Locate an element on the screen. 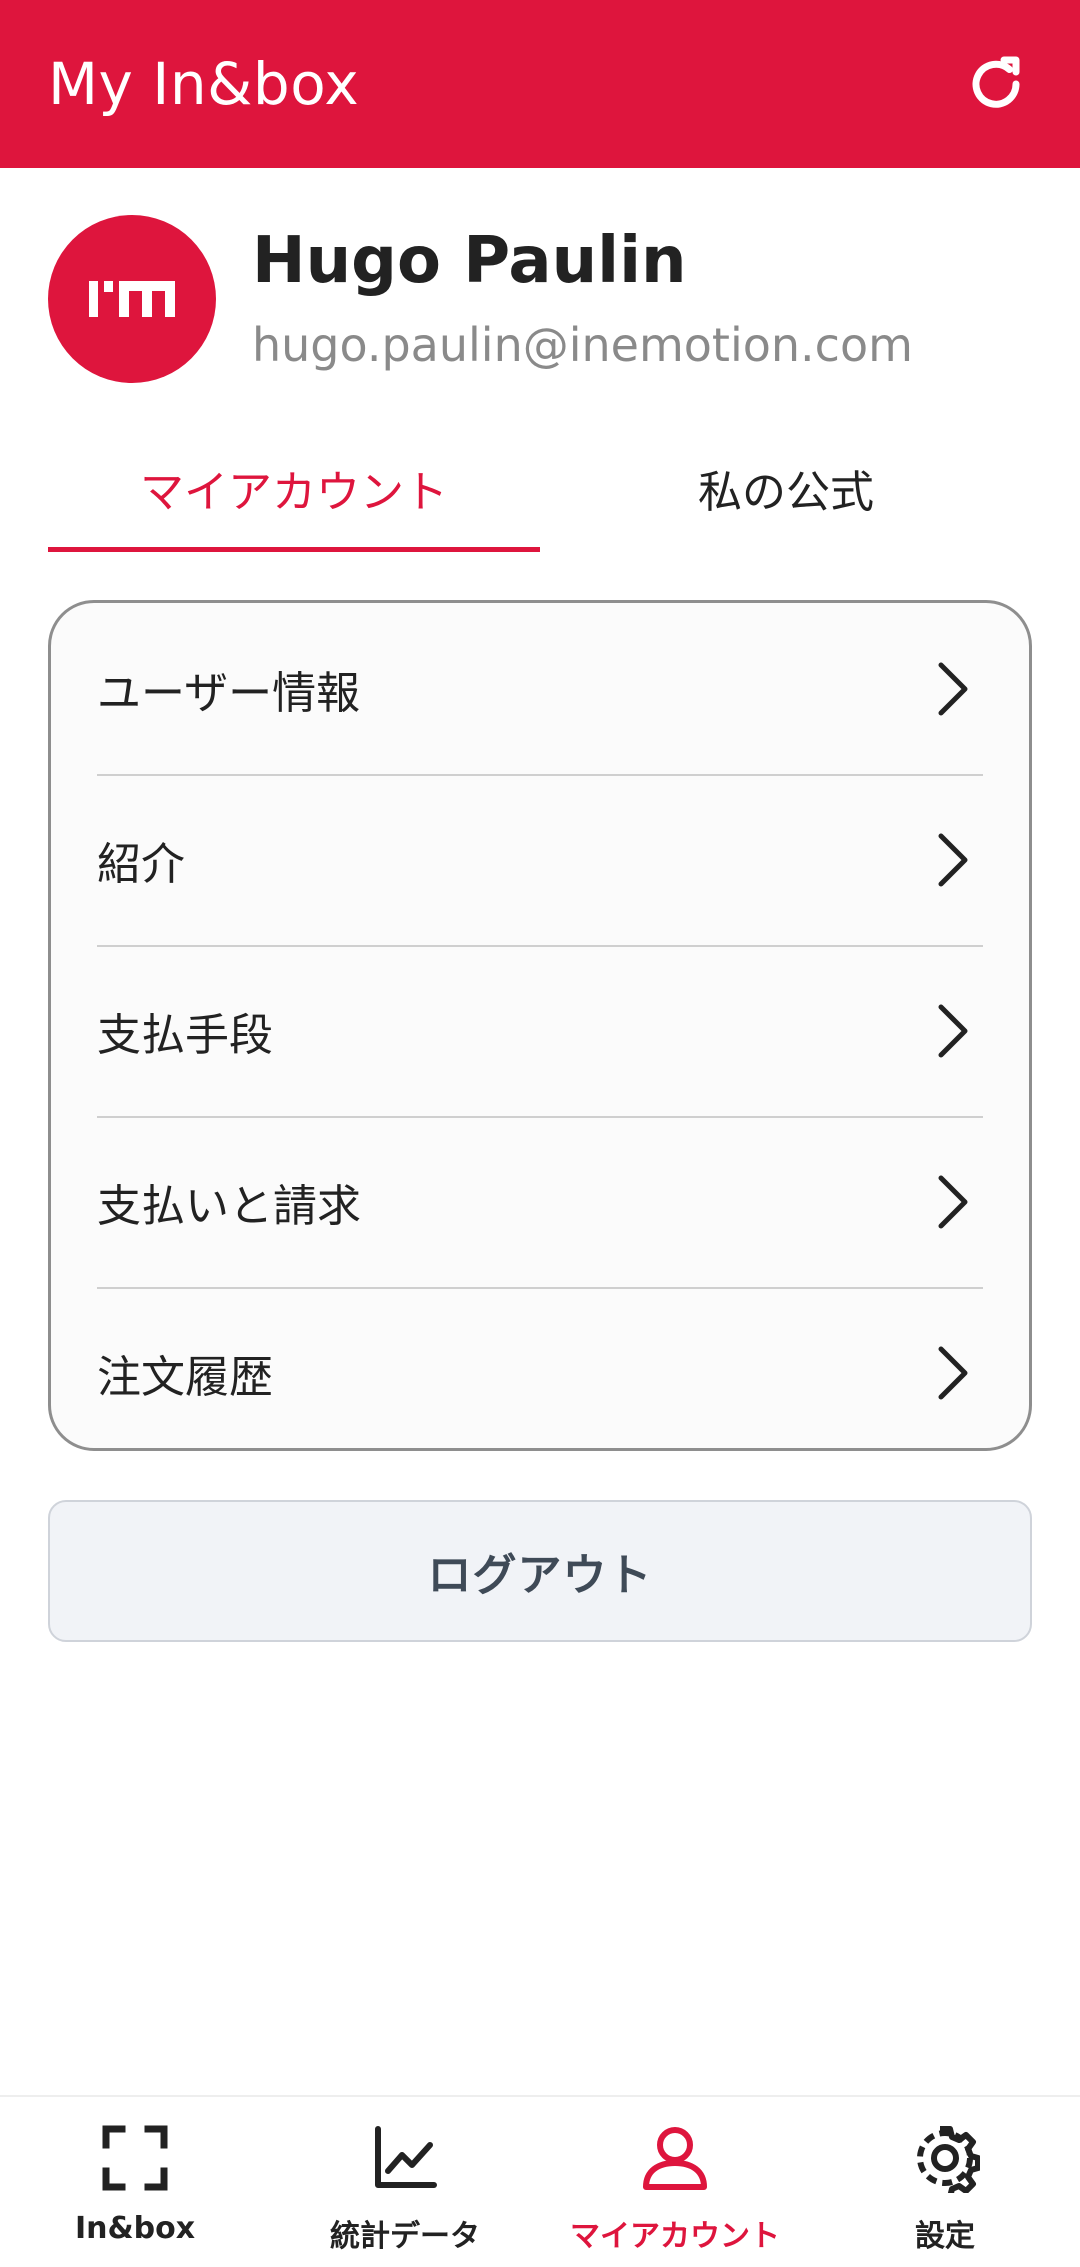 Image resolution: width=1080 pixels, height=2267 pixels. refresh-icon is located at coordinates (996, 82).